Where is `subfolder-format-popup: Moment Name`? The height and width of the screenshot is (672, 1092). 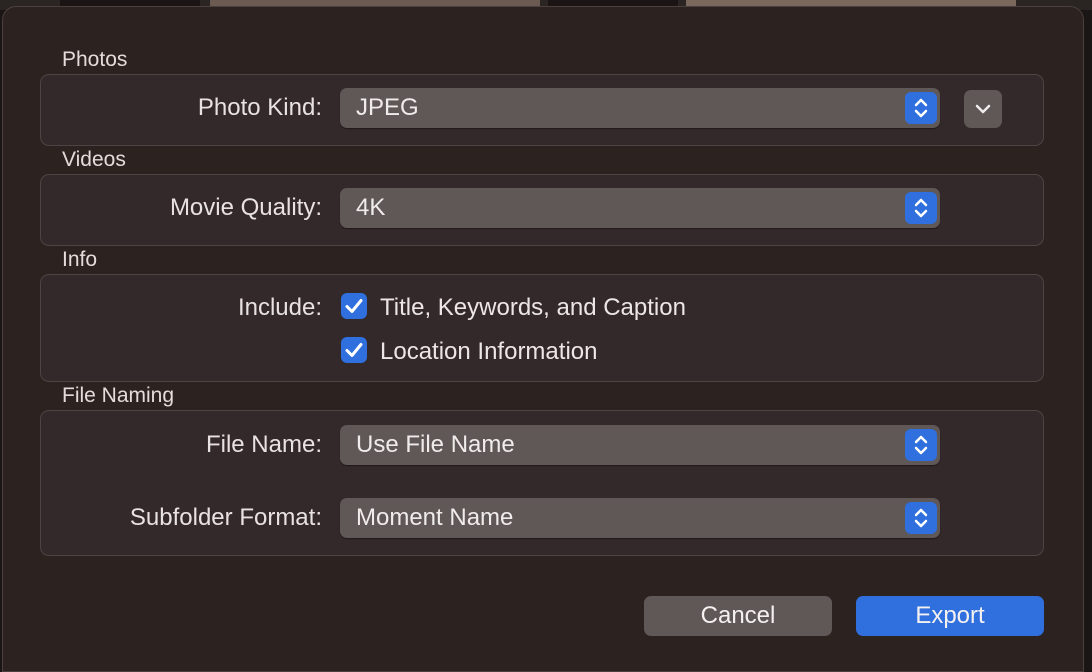
subfolder-format-popup: Moment Name is located at coordinates (640, 518).